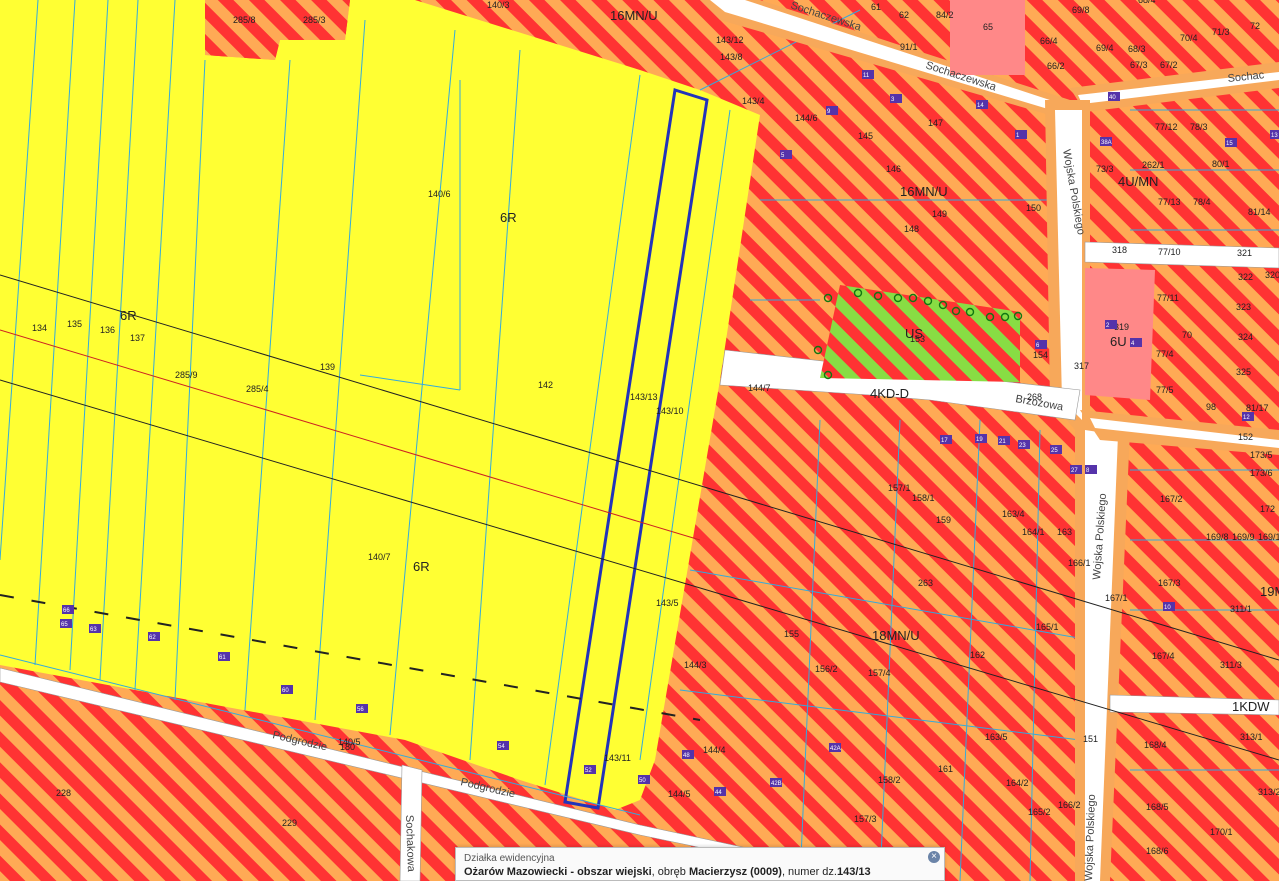 Image resolution: width=1279 pixels, height=881 pixels. What do you see at coordinates (644, 397) in the screenshot?
I see `parcel-label: 143/13` at bounding box center [644, 397].